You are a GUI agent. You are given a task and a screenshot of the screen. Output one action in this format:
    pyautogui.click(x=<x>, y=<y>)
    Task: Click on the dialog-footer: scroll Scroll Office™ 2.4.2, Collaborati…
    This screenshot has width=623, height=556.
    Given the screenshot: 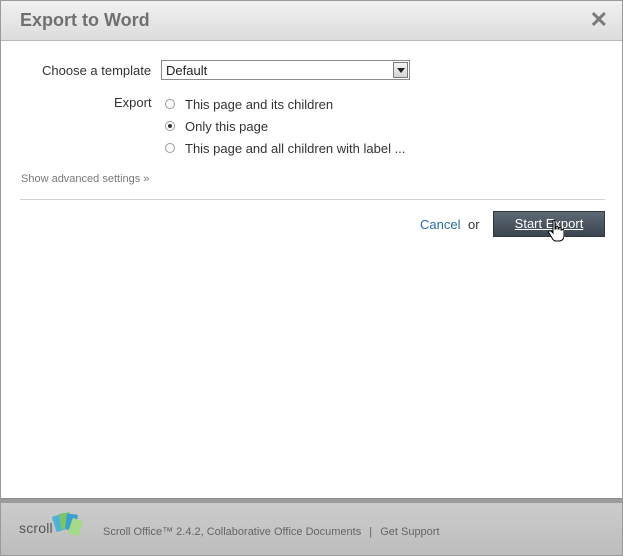 What is the action you would take?
    pyautogui.click(x=311, y=526)
    